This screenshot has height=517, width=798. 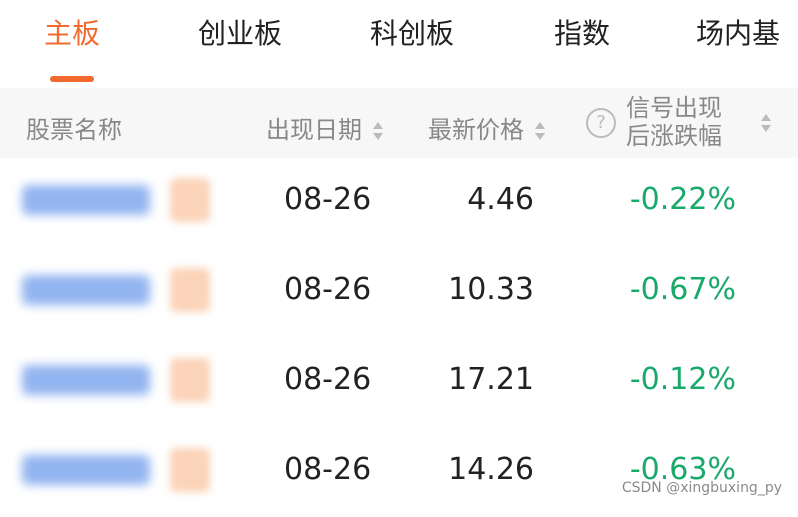 What do you see at coordinates (314, 130) in the screenshot?
I see `header-date-label: 出现日期` at bounding box center [314, 130].